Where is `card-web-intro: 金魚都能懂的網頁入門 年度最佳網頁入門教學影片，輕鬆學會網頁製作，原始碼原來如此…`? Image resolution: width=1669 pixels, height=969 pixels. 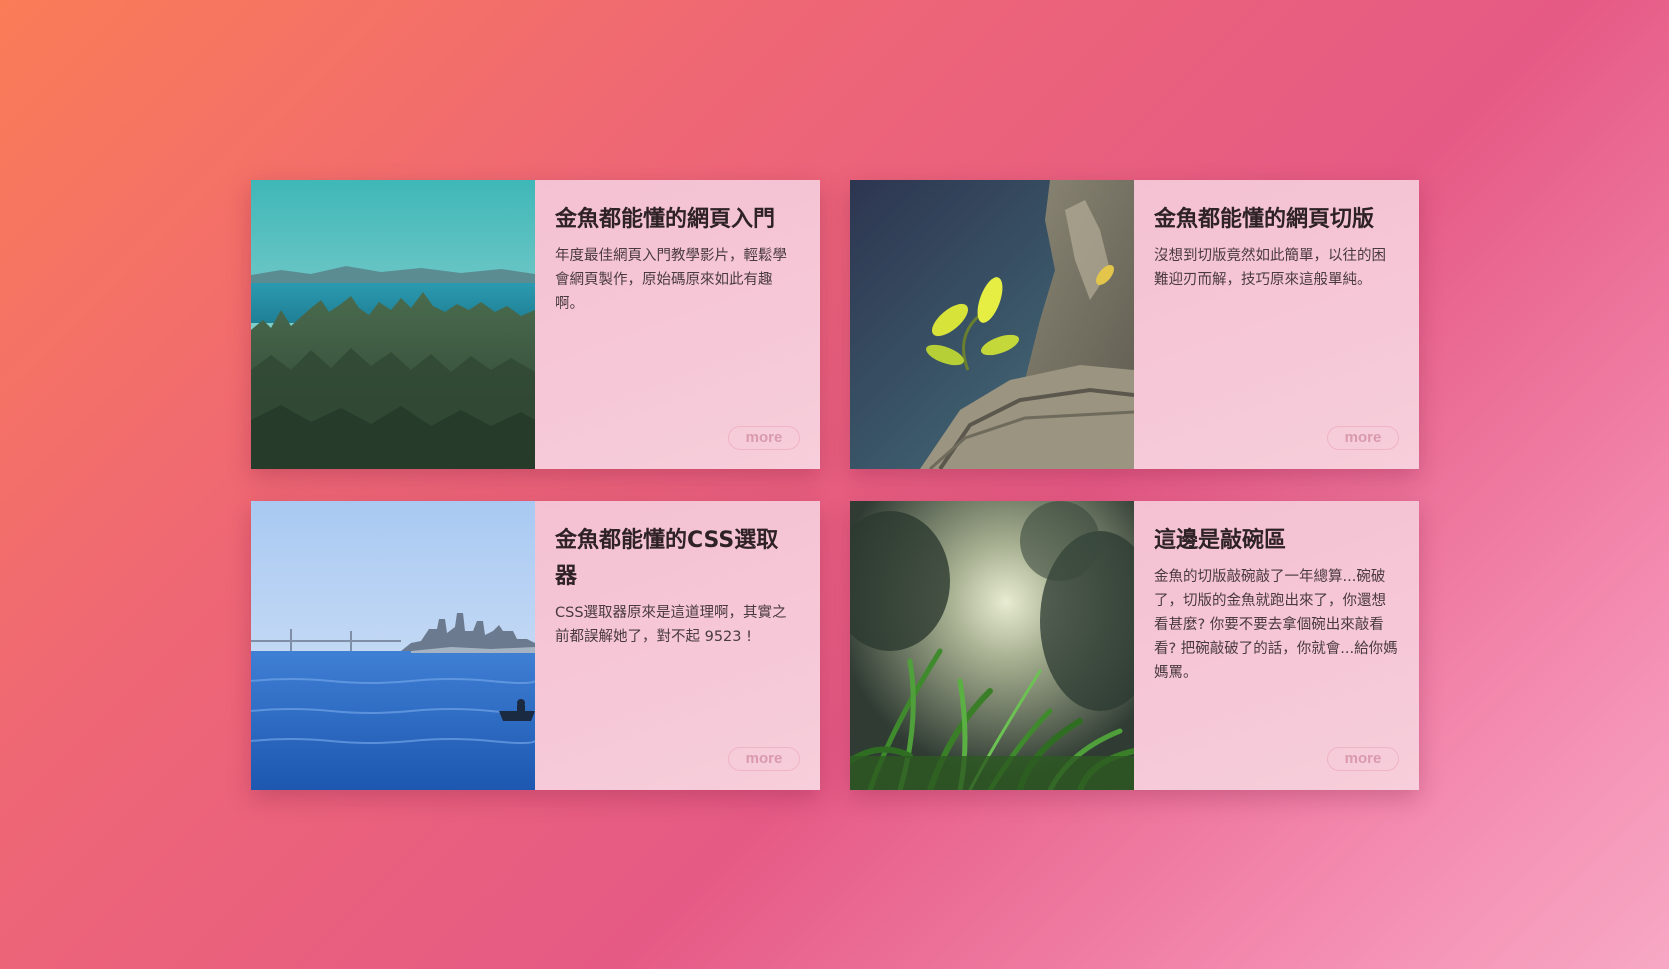
card-web-intro: 金魚都能懂的網頁入門 年度最佳網頁入門教學影片，輕鬆學會網頁製作，原始碼原來如此… is located at coordinates (535, 324).